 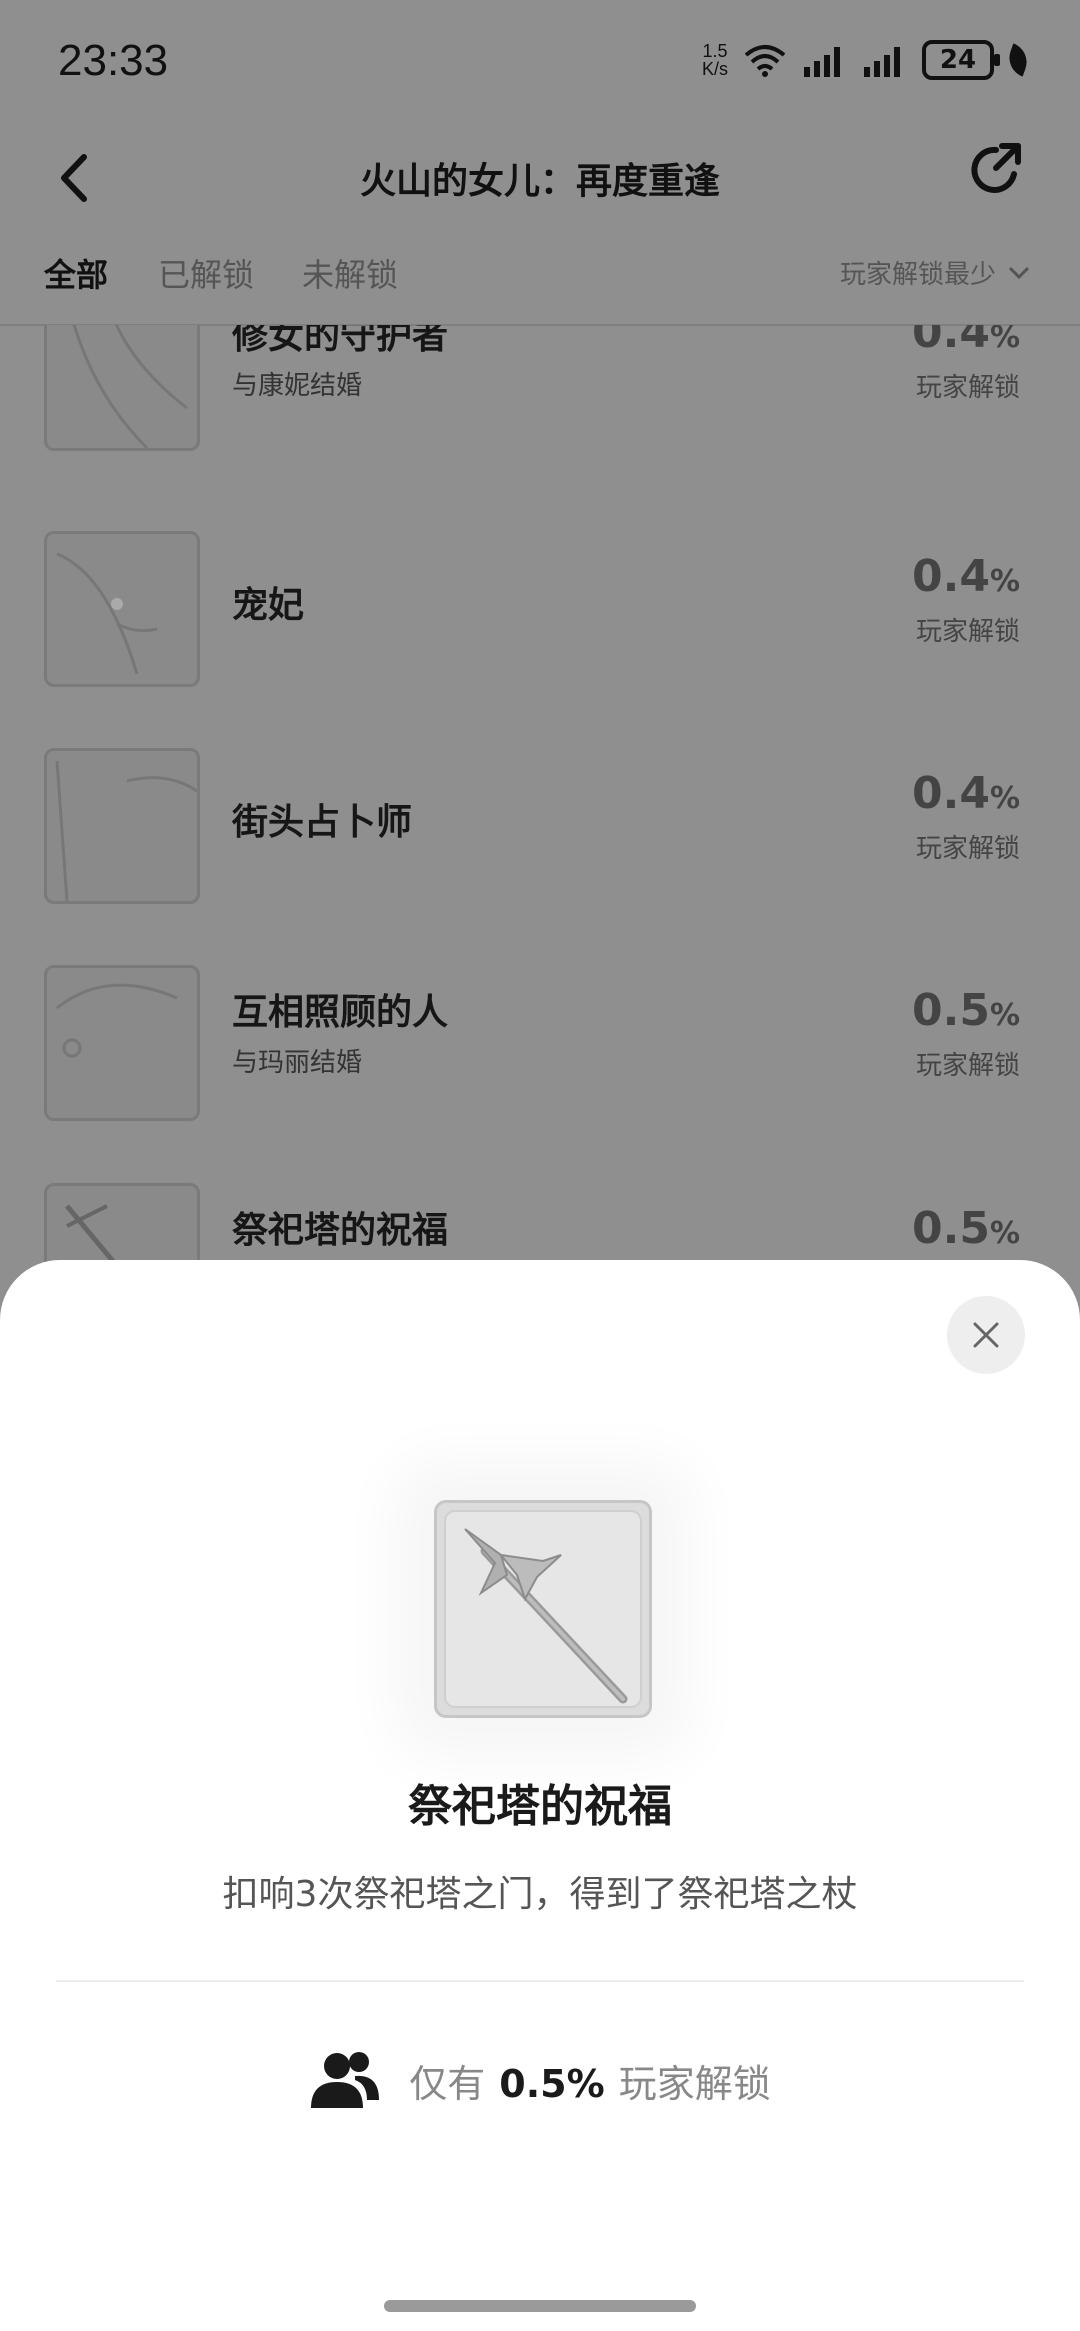 What do you see at coordinates (540, 1055) in the screenshot?
I see `list-item: 互相照顾的人 与玛丽结婚 0.5% 玩家解锁` at bounding box center [540, 1055].